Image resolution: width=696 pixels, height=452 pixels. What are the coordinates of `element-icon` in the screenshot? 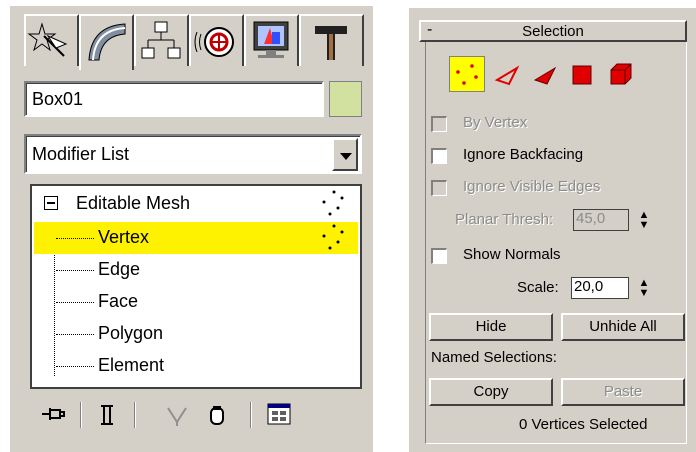 It's located at (621, 74).